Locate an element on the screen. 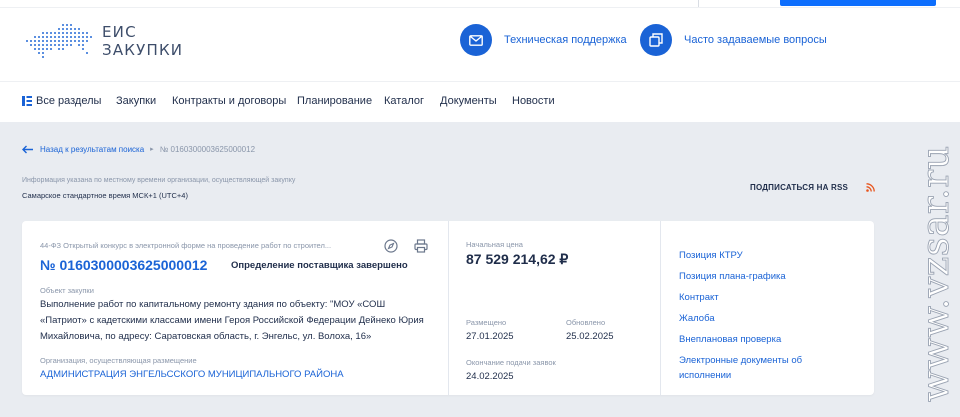  faq-link: Часто задаваемые вопросы is located at coordinates (733, 40).